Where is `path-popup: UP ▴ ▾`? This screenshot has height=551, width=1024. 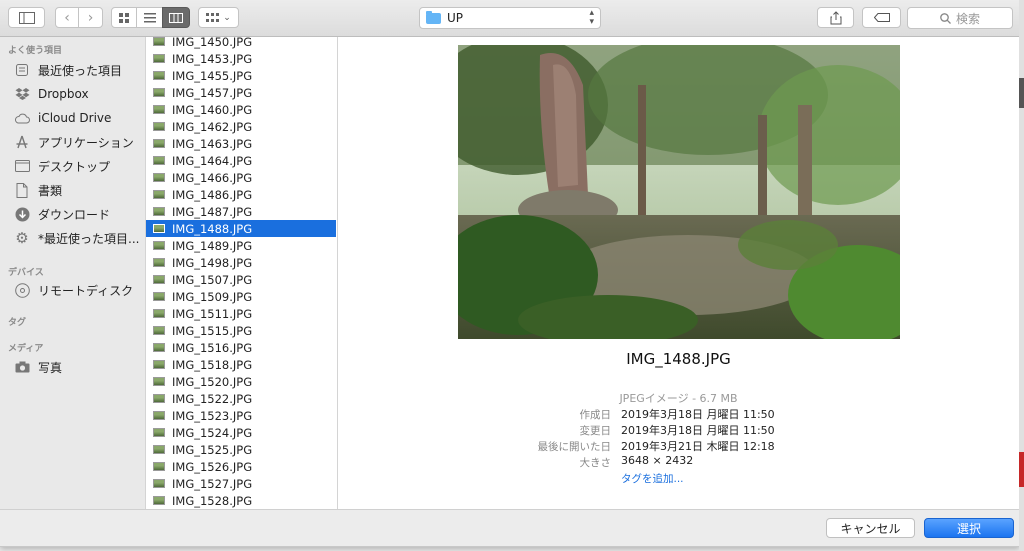
path-popup: UP ▴ ▾ is located at coordinates (510, 18).